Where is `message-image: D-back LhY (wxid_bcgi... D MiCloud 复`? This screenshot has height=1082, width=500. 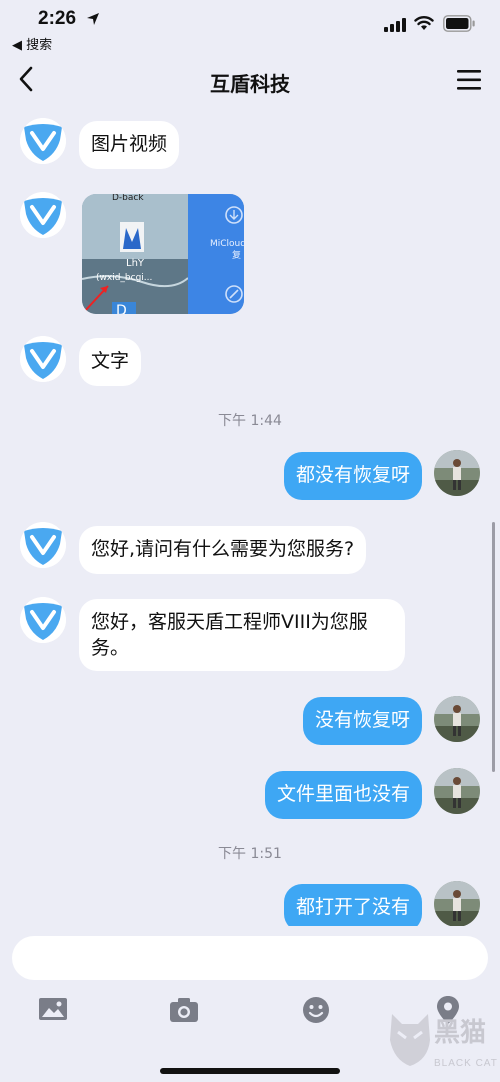
message-image: D-back LhY (wxid_bcgi... D MiCloud 复 is located at coordinates (163, 254).